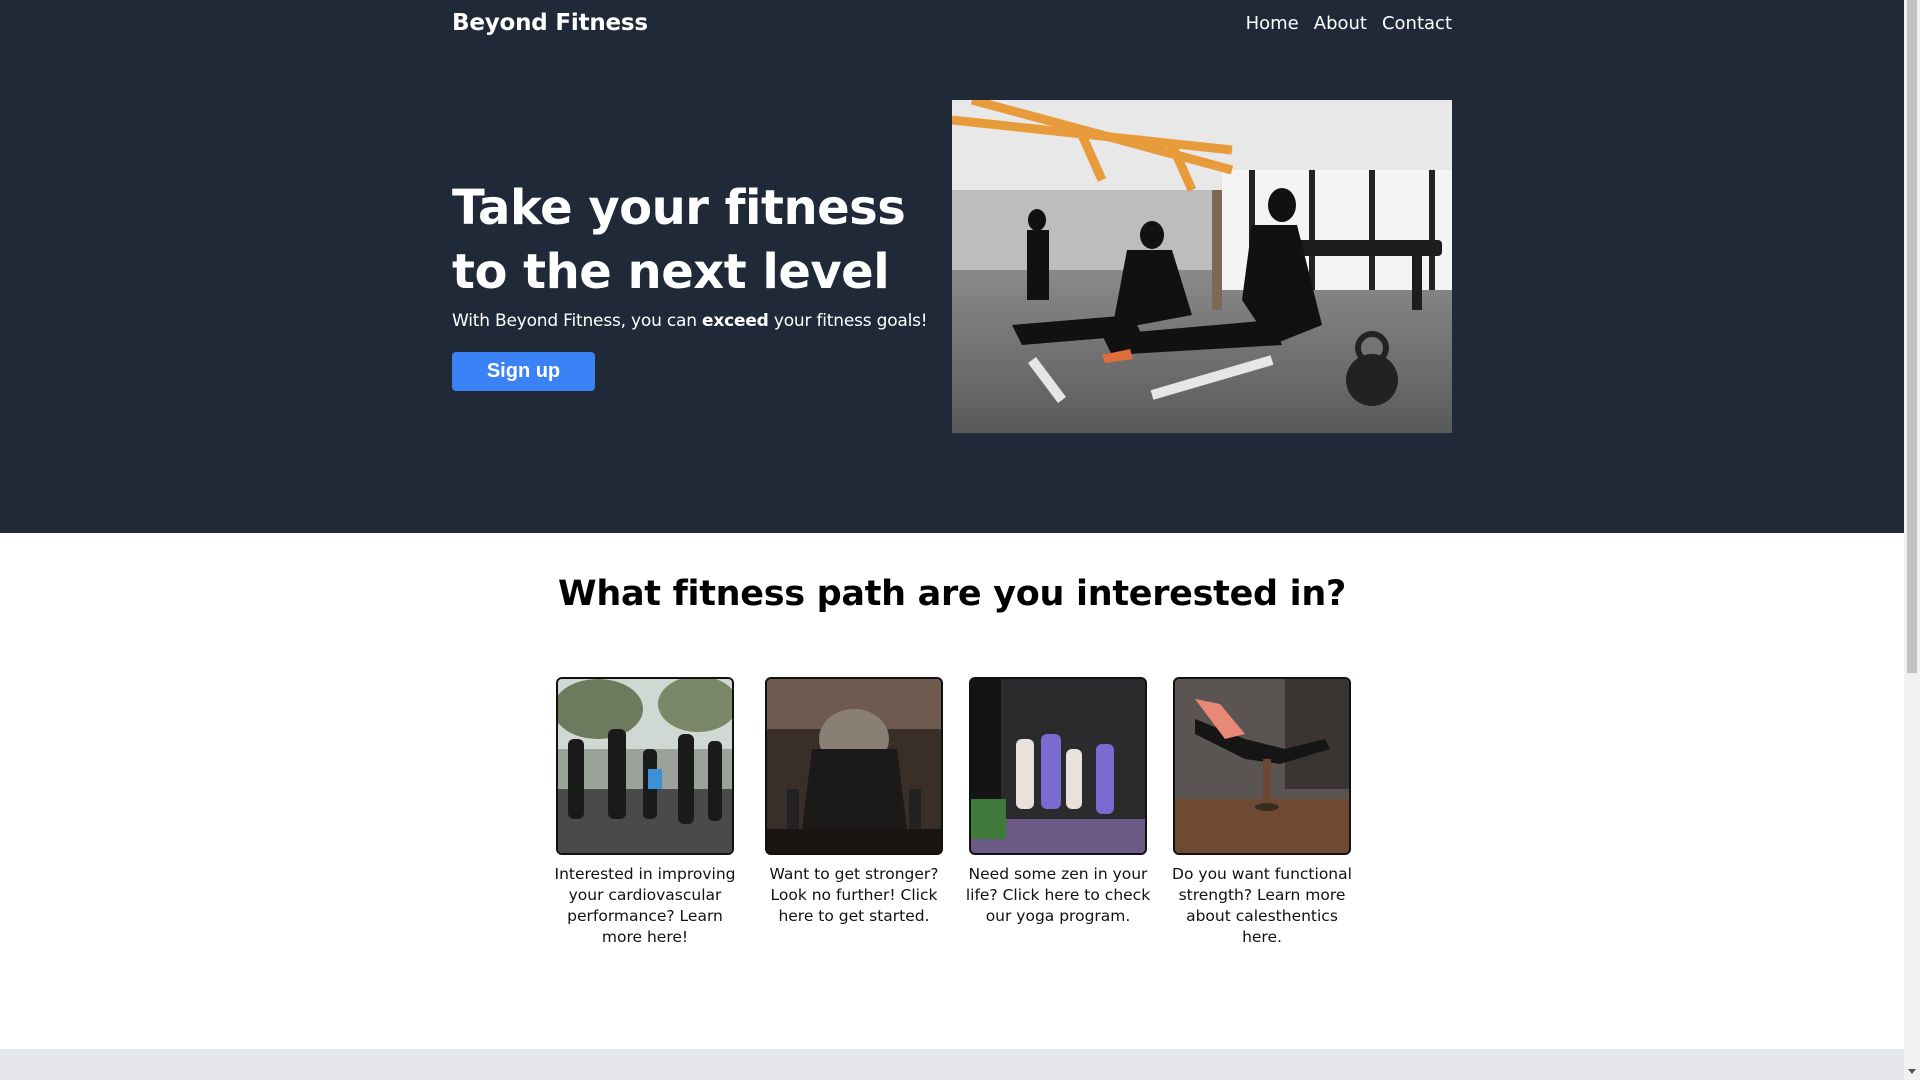  Describe the element at coordinates (523, 371) in the screenshot. I see `signup-button: Sign up` at that location.